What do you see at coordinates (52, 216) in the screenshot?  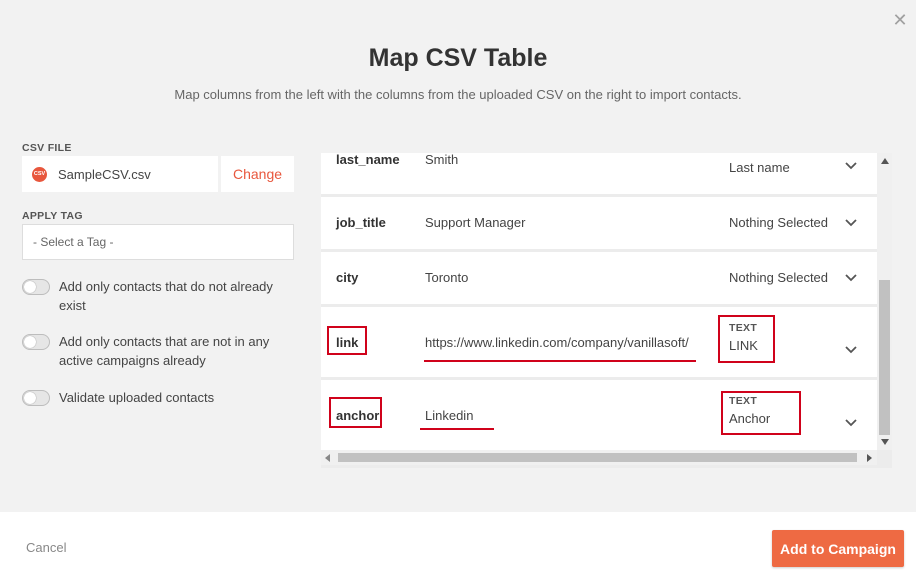 I see `apply-tag-label: APPLY TAG` at bounding box center [52, 216].